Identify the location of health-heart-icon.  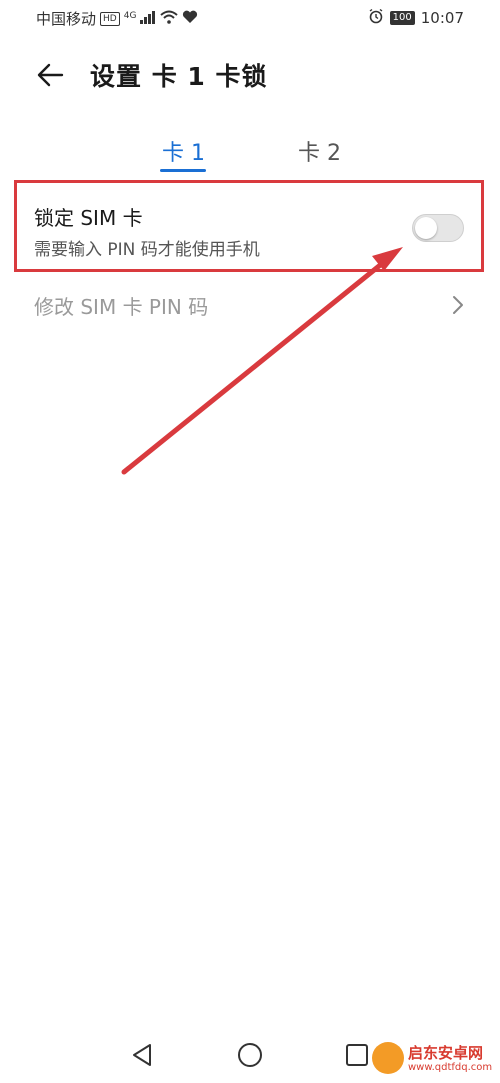
(190, 19).